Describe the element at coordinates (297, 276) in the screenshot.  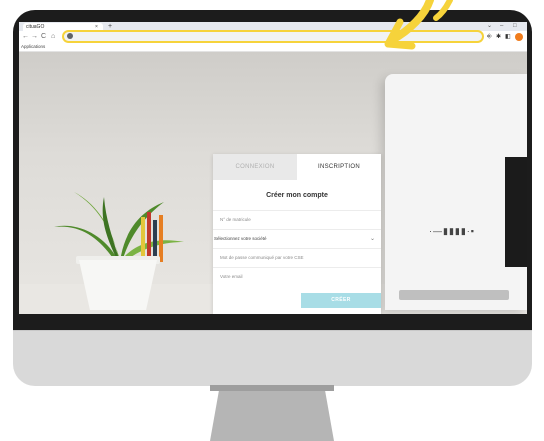
I see `email-field: Votre email` at that location.